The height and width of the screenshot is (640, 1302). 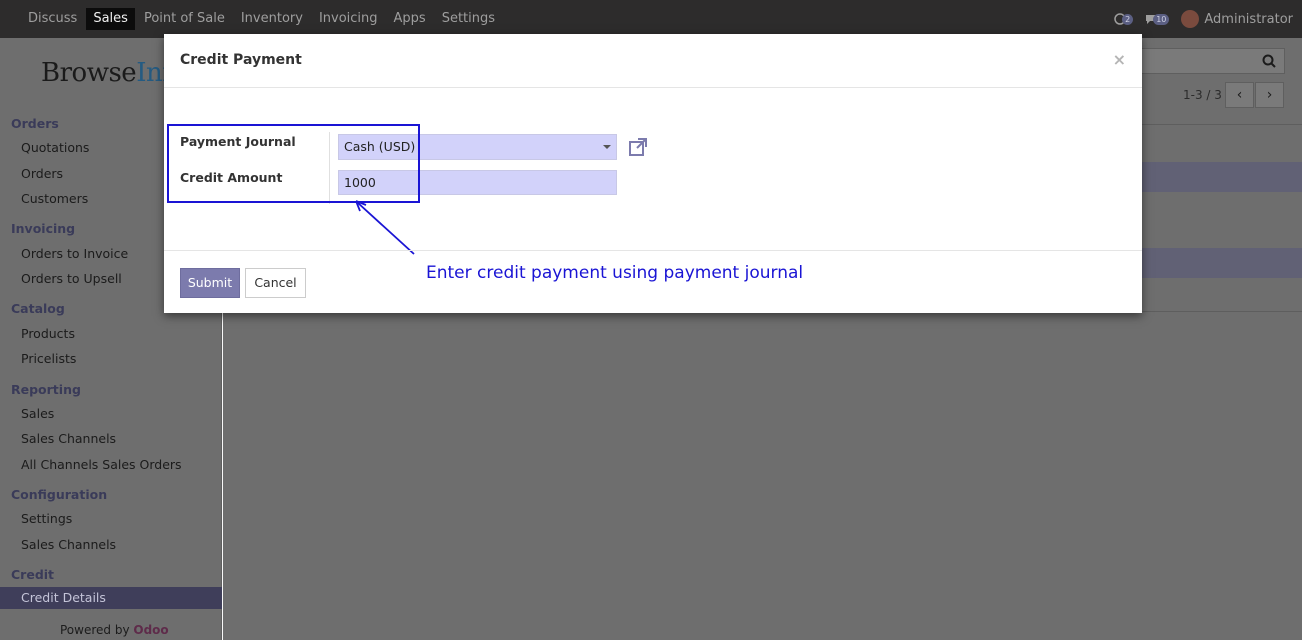 I want to click on powered-by: Powered by Odoo, so click(x=114, y=630).